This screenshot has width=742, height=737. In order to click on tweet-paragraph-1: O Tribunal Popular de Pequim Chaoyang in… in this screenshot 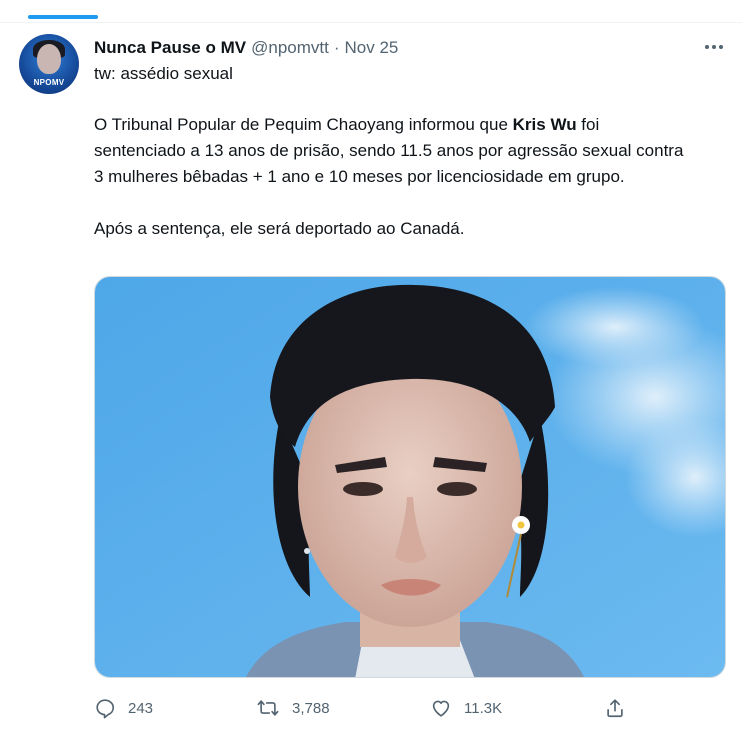, I will do `click(389, 150)`.